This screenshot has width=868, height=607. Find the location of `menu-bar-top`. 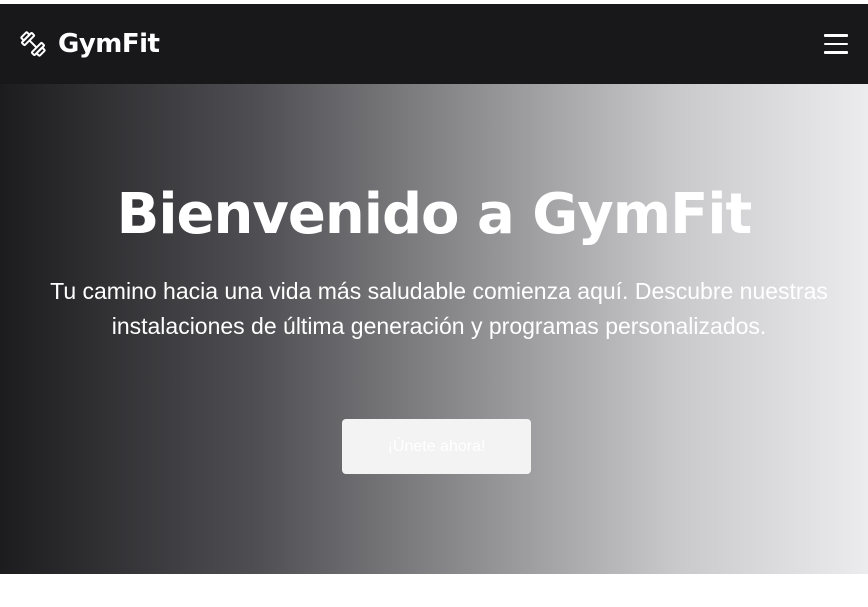

menu-bar-top is located at coordinates (836, 35).